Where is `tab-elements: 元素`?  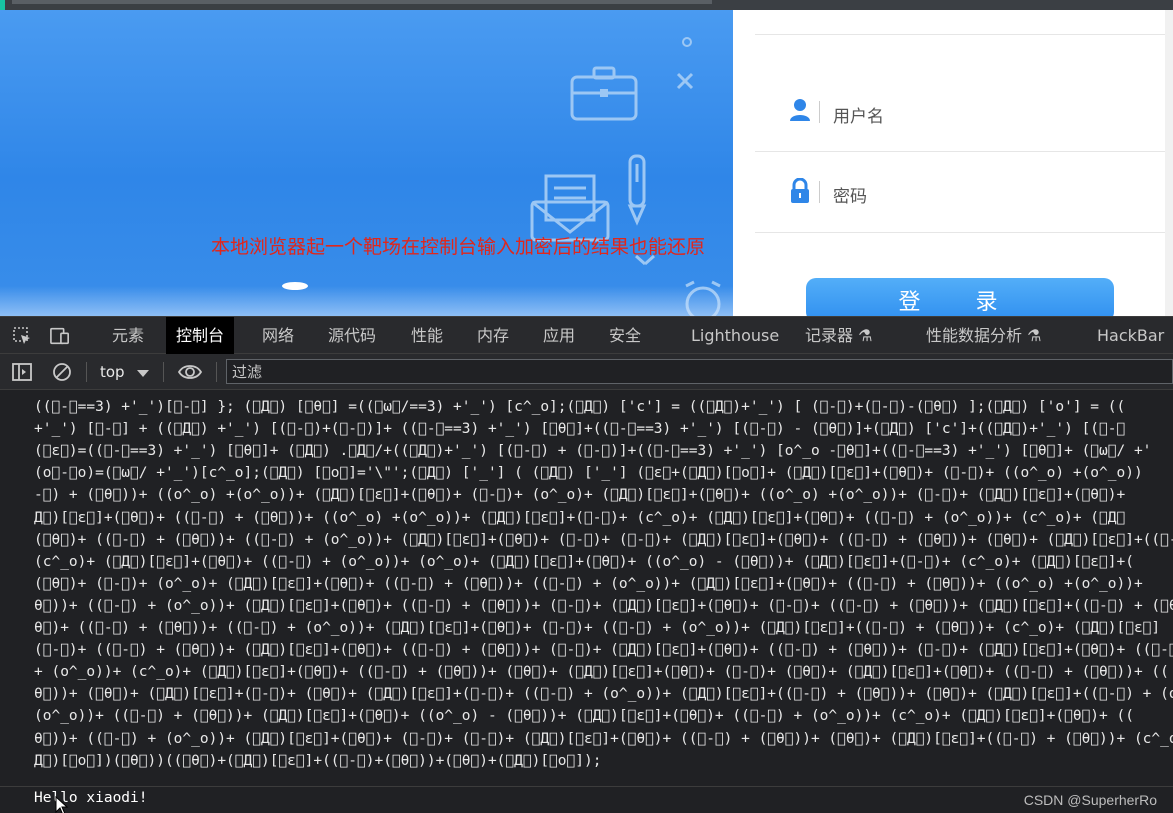 tab-elements: 元素 is located at coordinates (128, 335).